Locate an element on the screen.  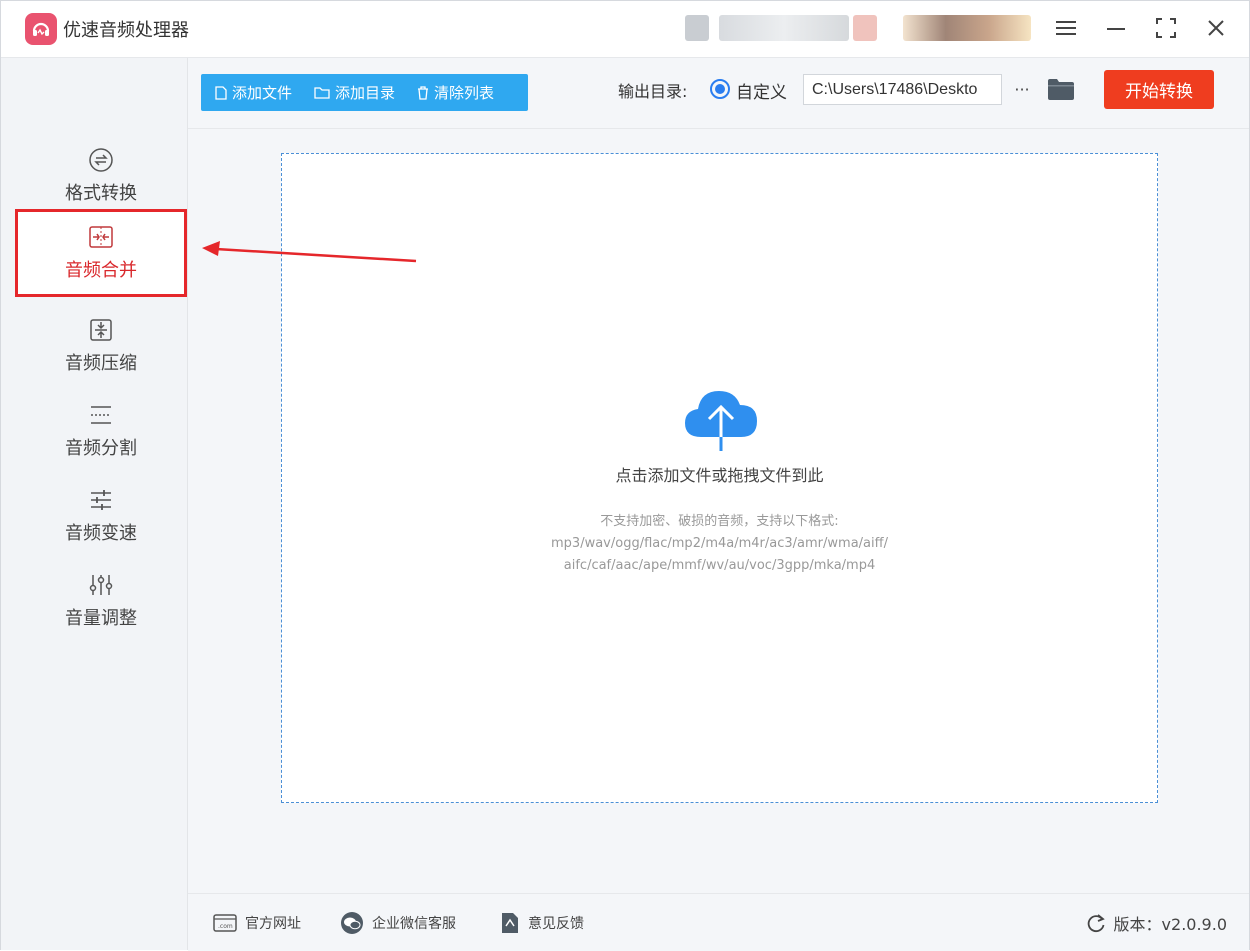
speed-icon is located at coordinates (101, 500).